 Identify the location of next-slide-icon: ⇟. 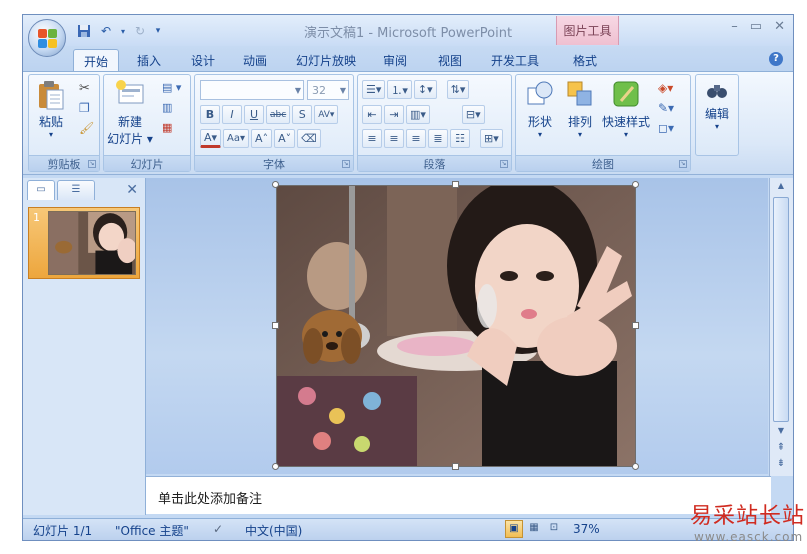
(781, 463).